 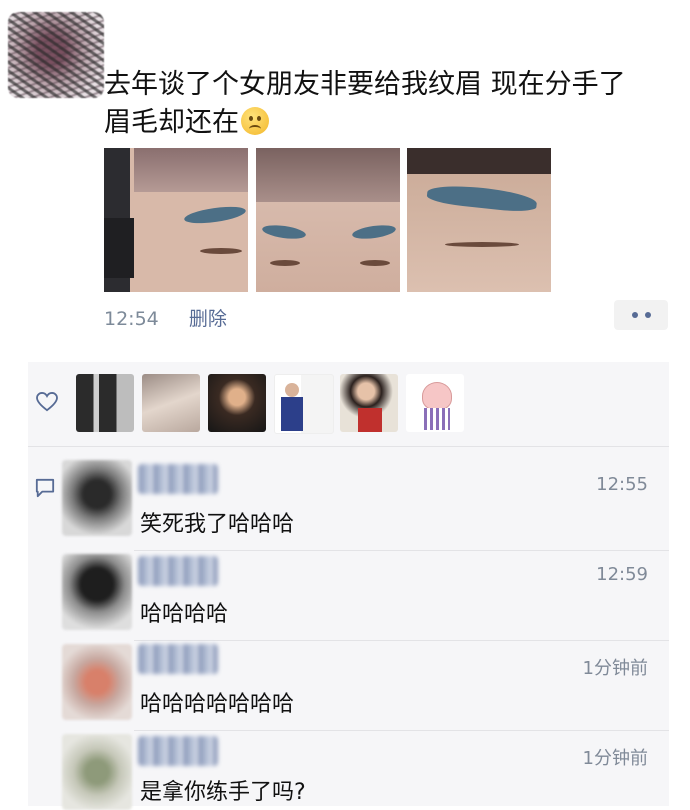 I want to click on post-meta: 12:54 删除, so click(x=165, y=317).